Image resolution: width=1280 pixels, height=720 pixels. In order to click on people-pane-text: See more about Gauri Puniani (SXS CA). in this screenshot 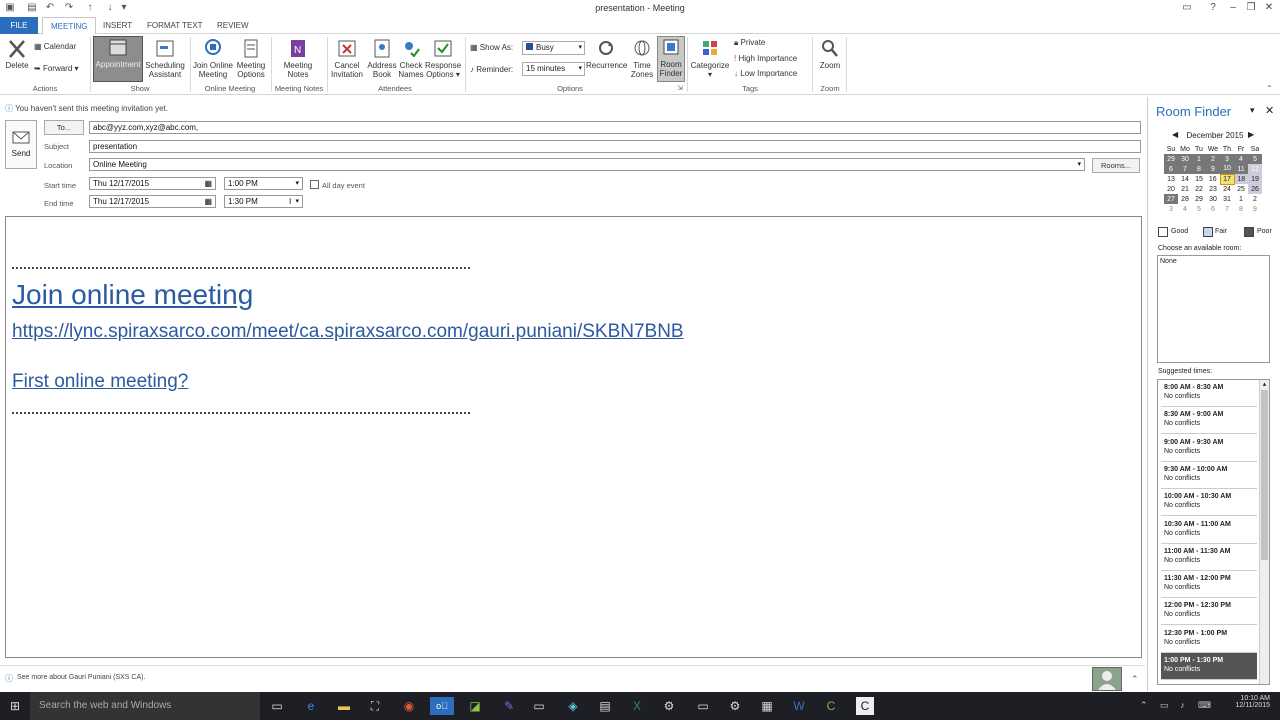, I will do `click(81, 677)`.